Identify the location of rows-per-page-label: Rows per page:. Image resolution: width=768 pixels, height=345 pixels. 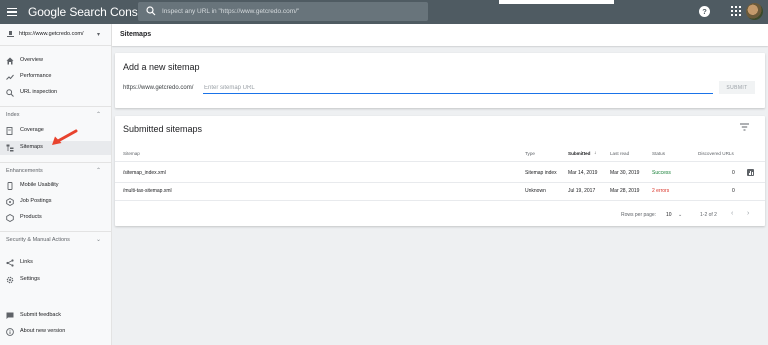
(639, 215).